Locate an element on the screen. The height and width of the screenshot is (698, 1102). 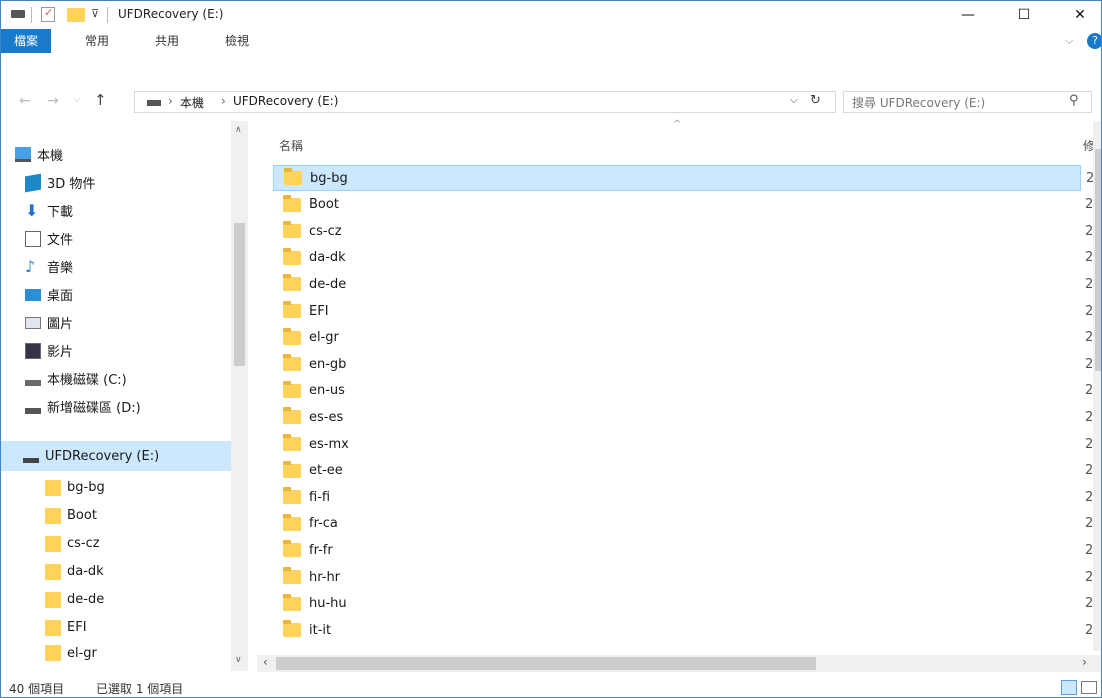
list-item: fr-fr 2 is located at coordinates (683, 550).